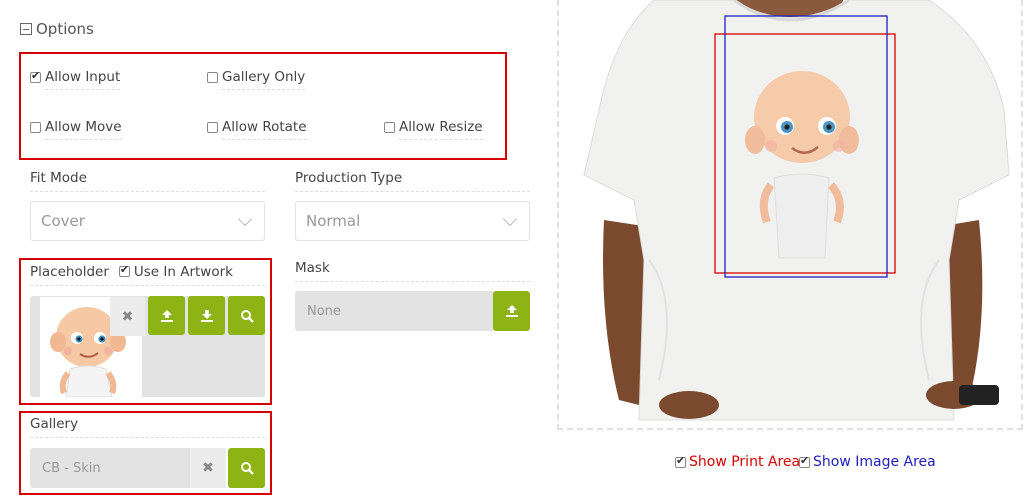 This screenshot has width=1023, height=503. Describe the element at coordinates (874, 462) in the screenshot. I see `show-image-area-label: Show Image Area` at that location.